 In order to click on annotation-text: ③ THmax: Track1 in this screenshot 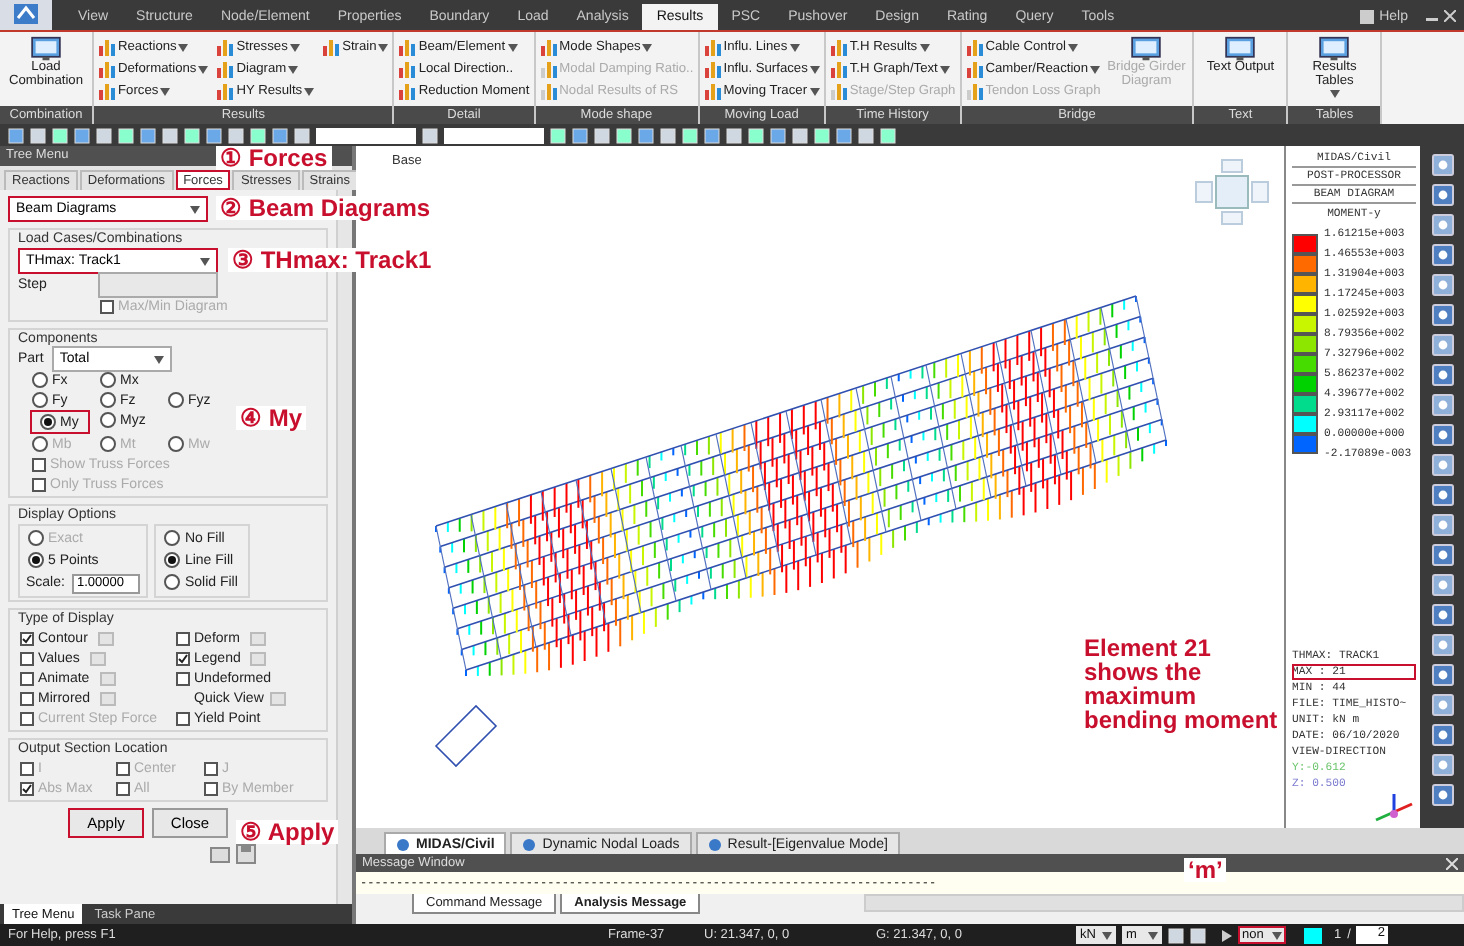, I will do `click(332, 260)`.